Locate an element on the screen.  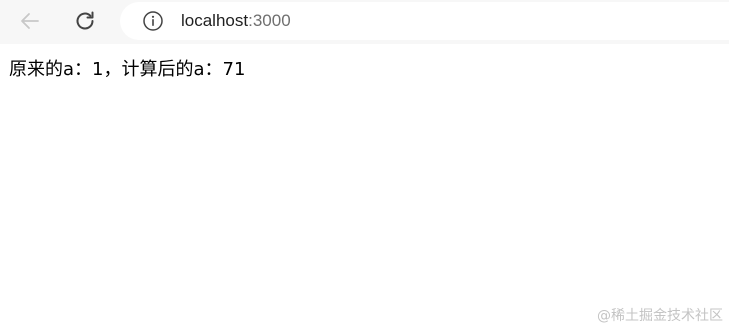
arrow-left-icon is located at coordinates (30, 21).